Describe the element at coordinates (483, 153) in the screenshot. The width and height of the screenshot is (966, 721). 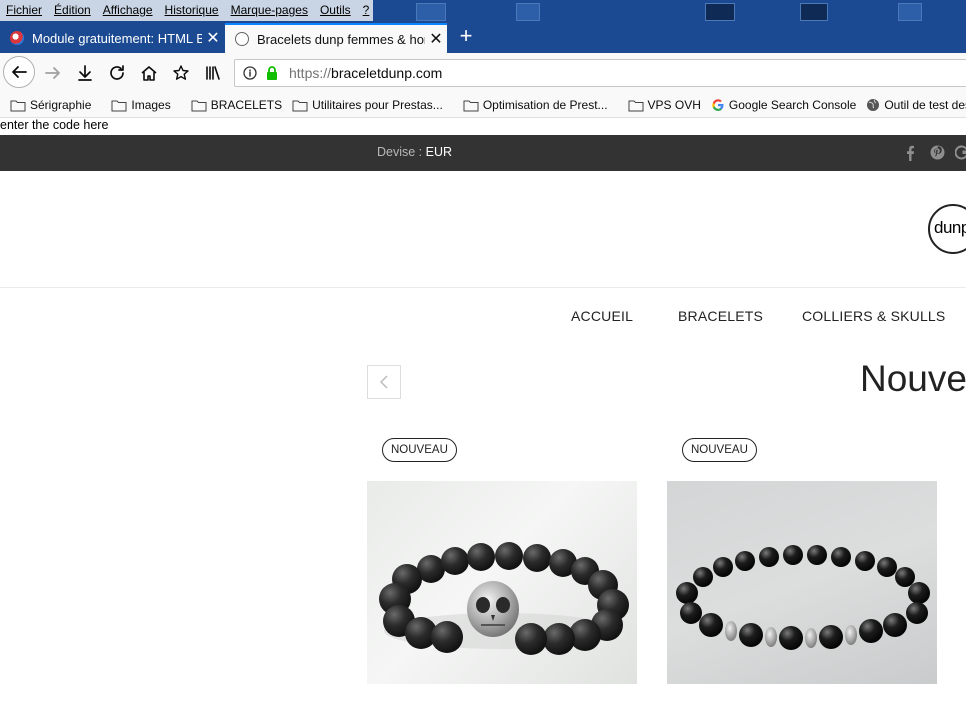
I see `site-topbar: Devise : EUR` at that location.